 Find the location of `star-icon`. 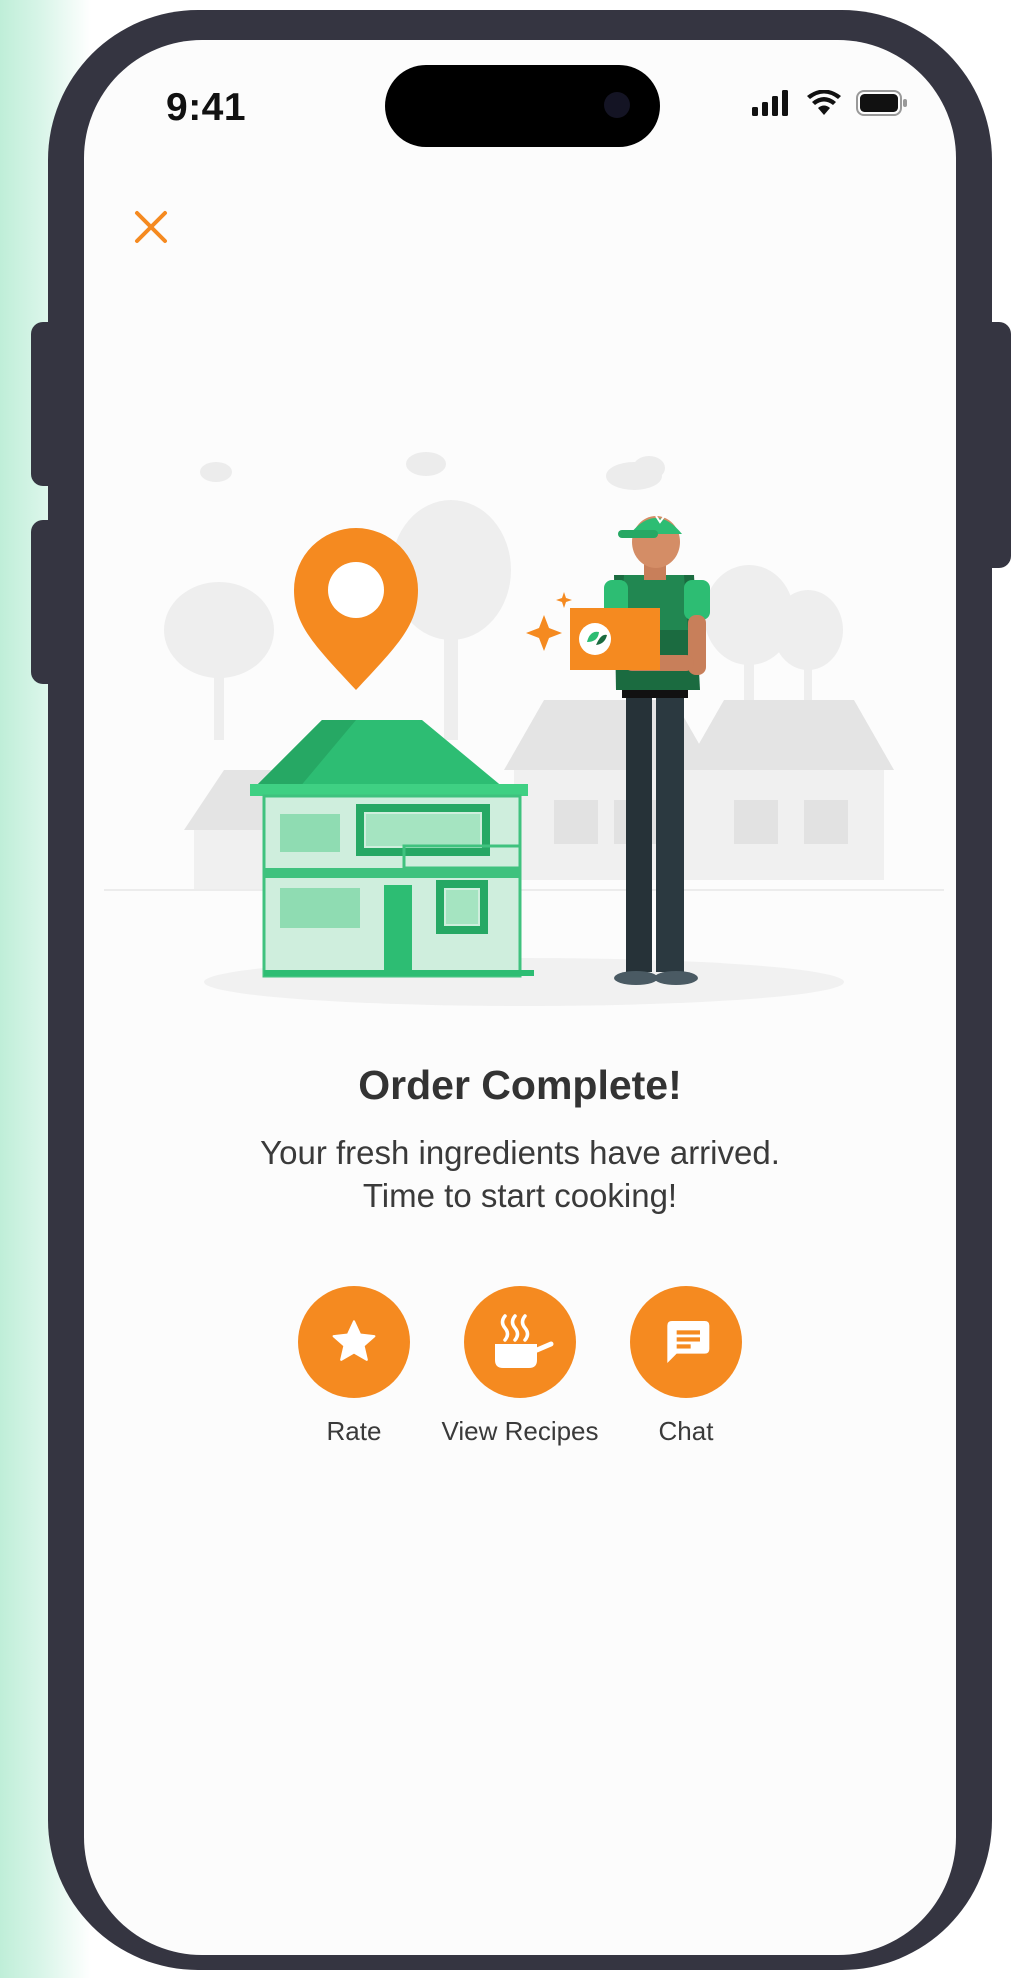

star-icon is located at coordinates (354, 1340).